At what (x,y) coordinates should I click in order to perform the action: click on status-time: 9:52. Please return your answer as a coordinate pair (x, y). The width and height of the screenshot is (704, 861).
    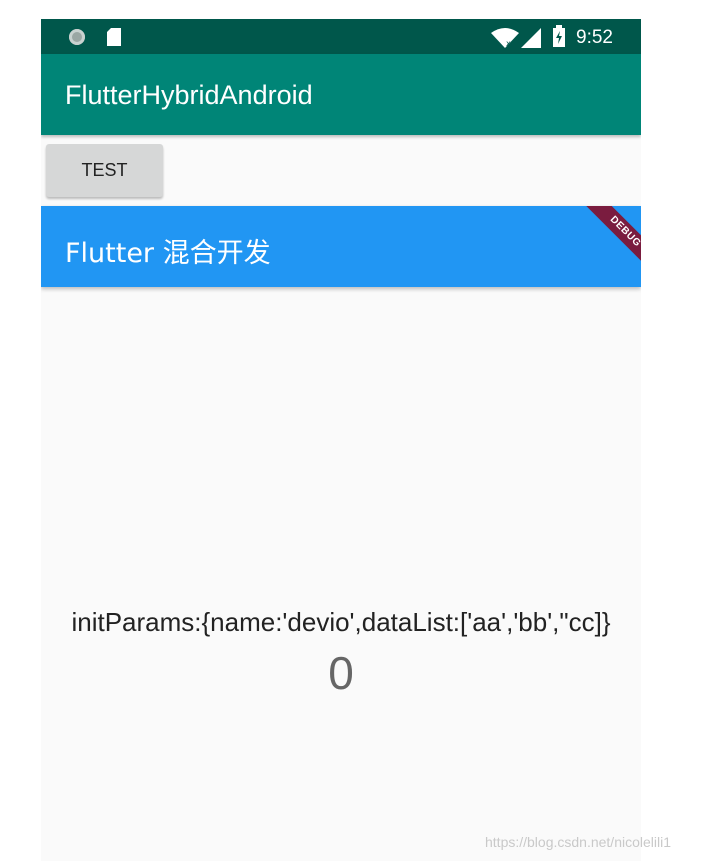
    Looking at the image, I should click on (594, 37).